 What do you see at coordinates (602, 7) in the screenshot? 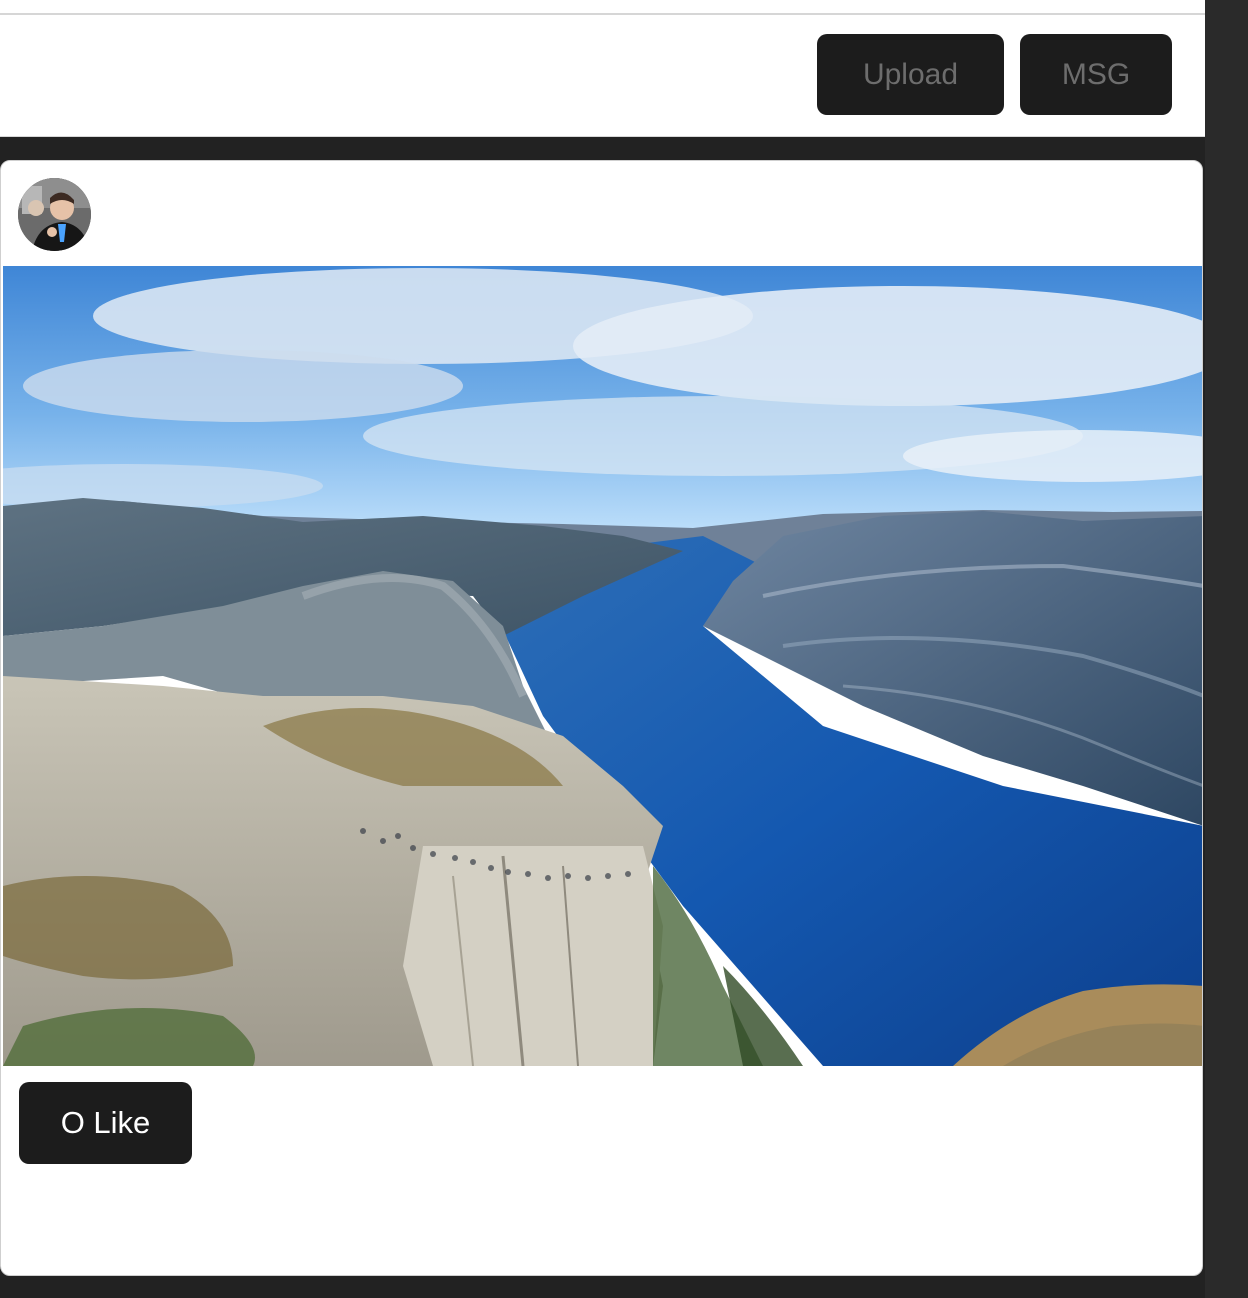
I see `top-border` at bounding box center [602, 7].